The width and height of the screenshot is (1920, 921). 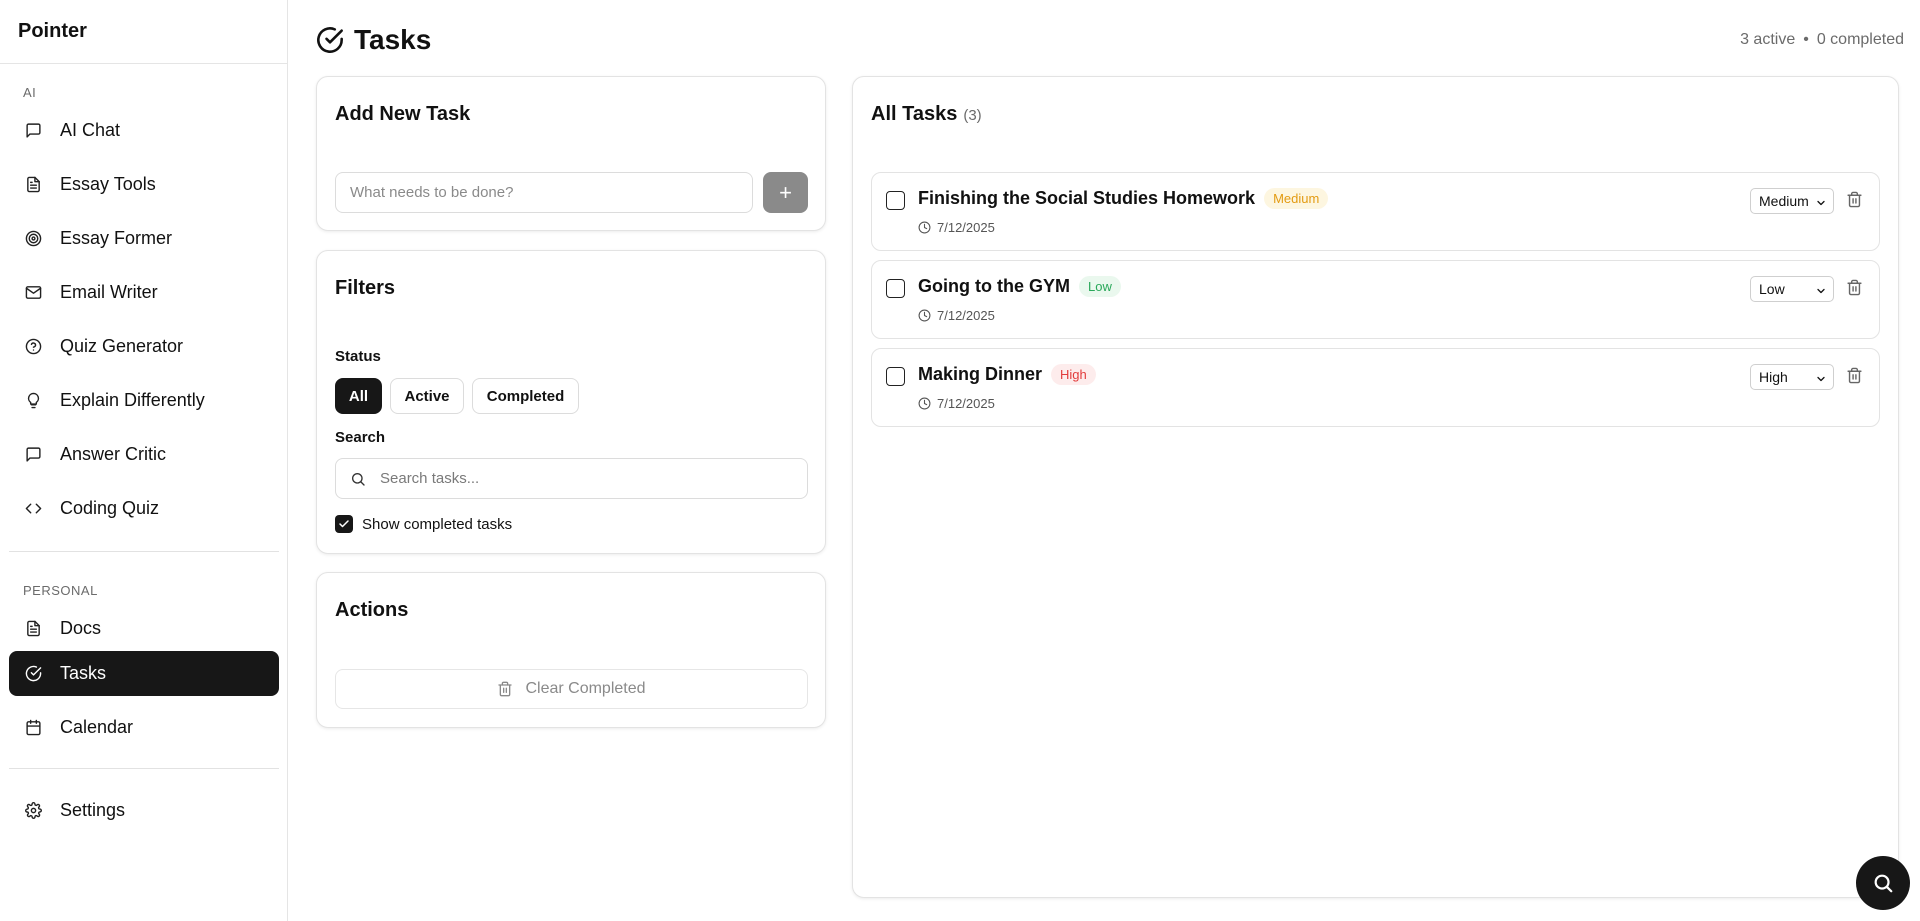 I want to click on sidebar-item-label: Explain Differently, so click(x=132, y=400).